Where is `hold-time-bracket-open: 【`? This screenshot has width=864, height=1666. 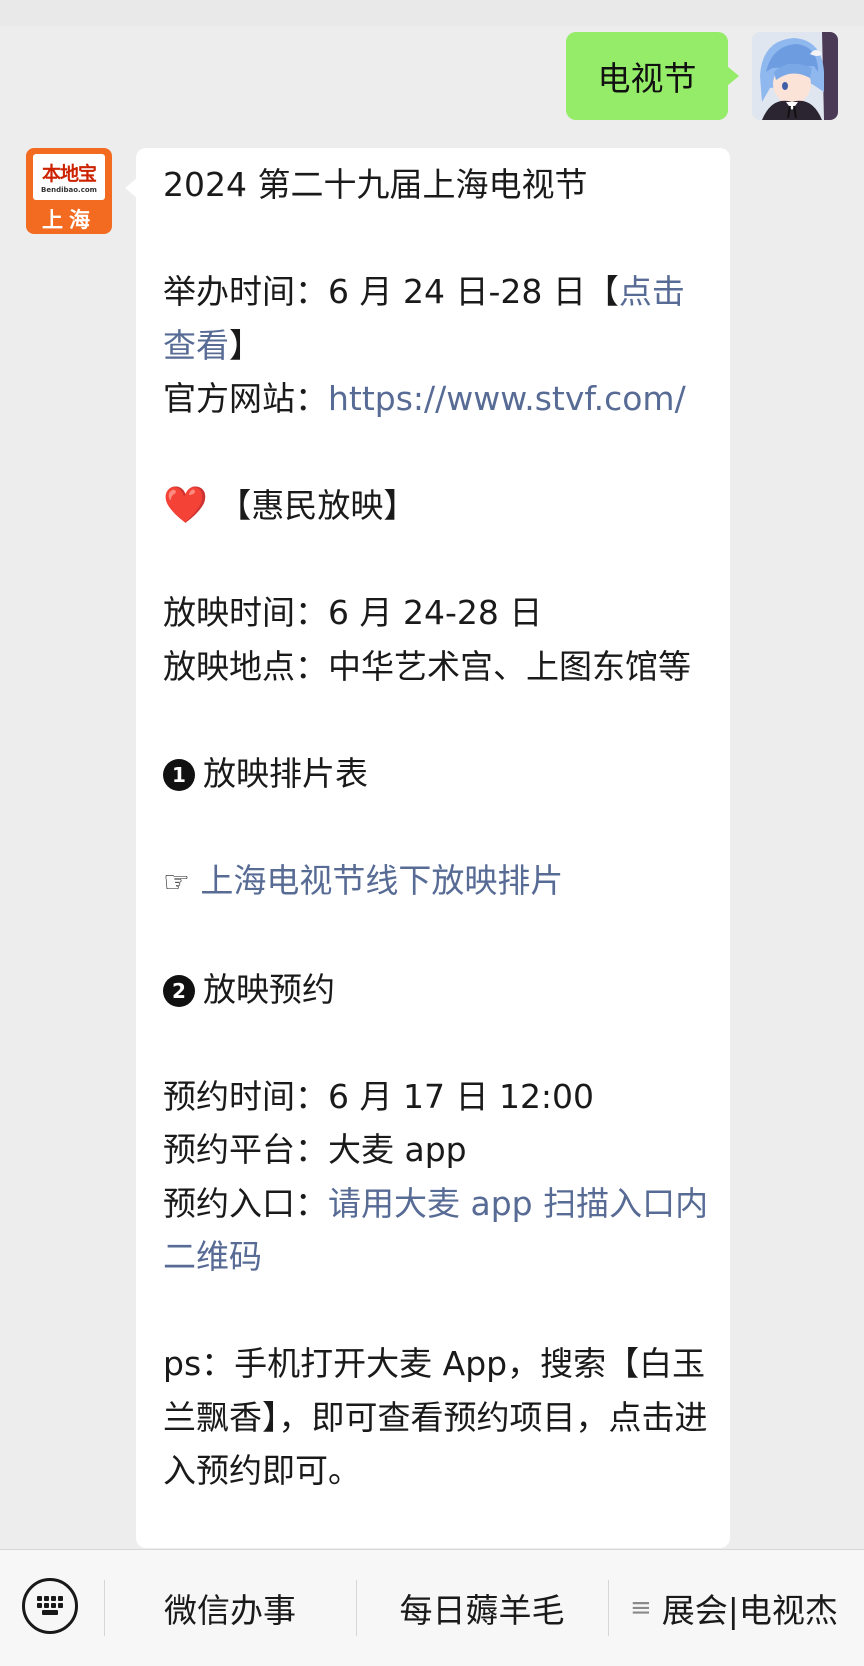
hold-time-bracket-open: 【 is located at coordinates (602, 291).